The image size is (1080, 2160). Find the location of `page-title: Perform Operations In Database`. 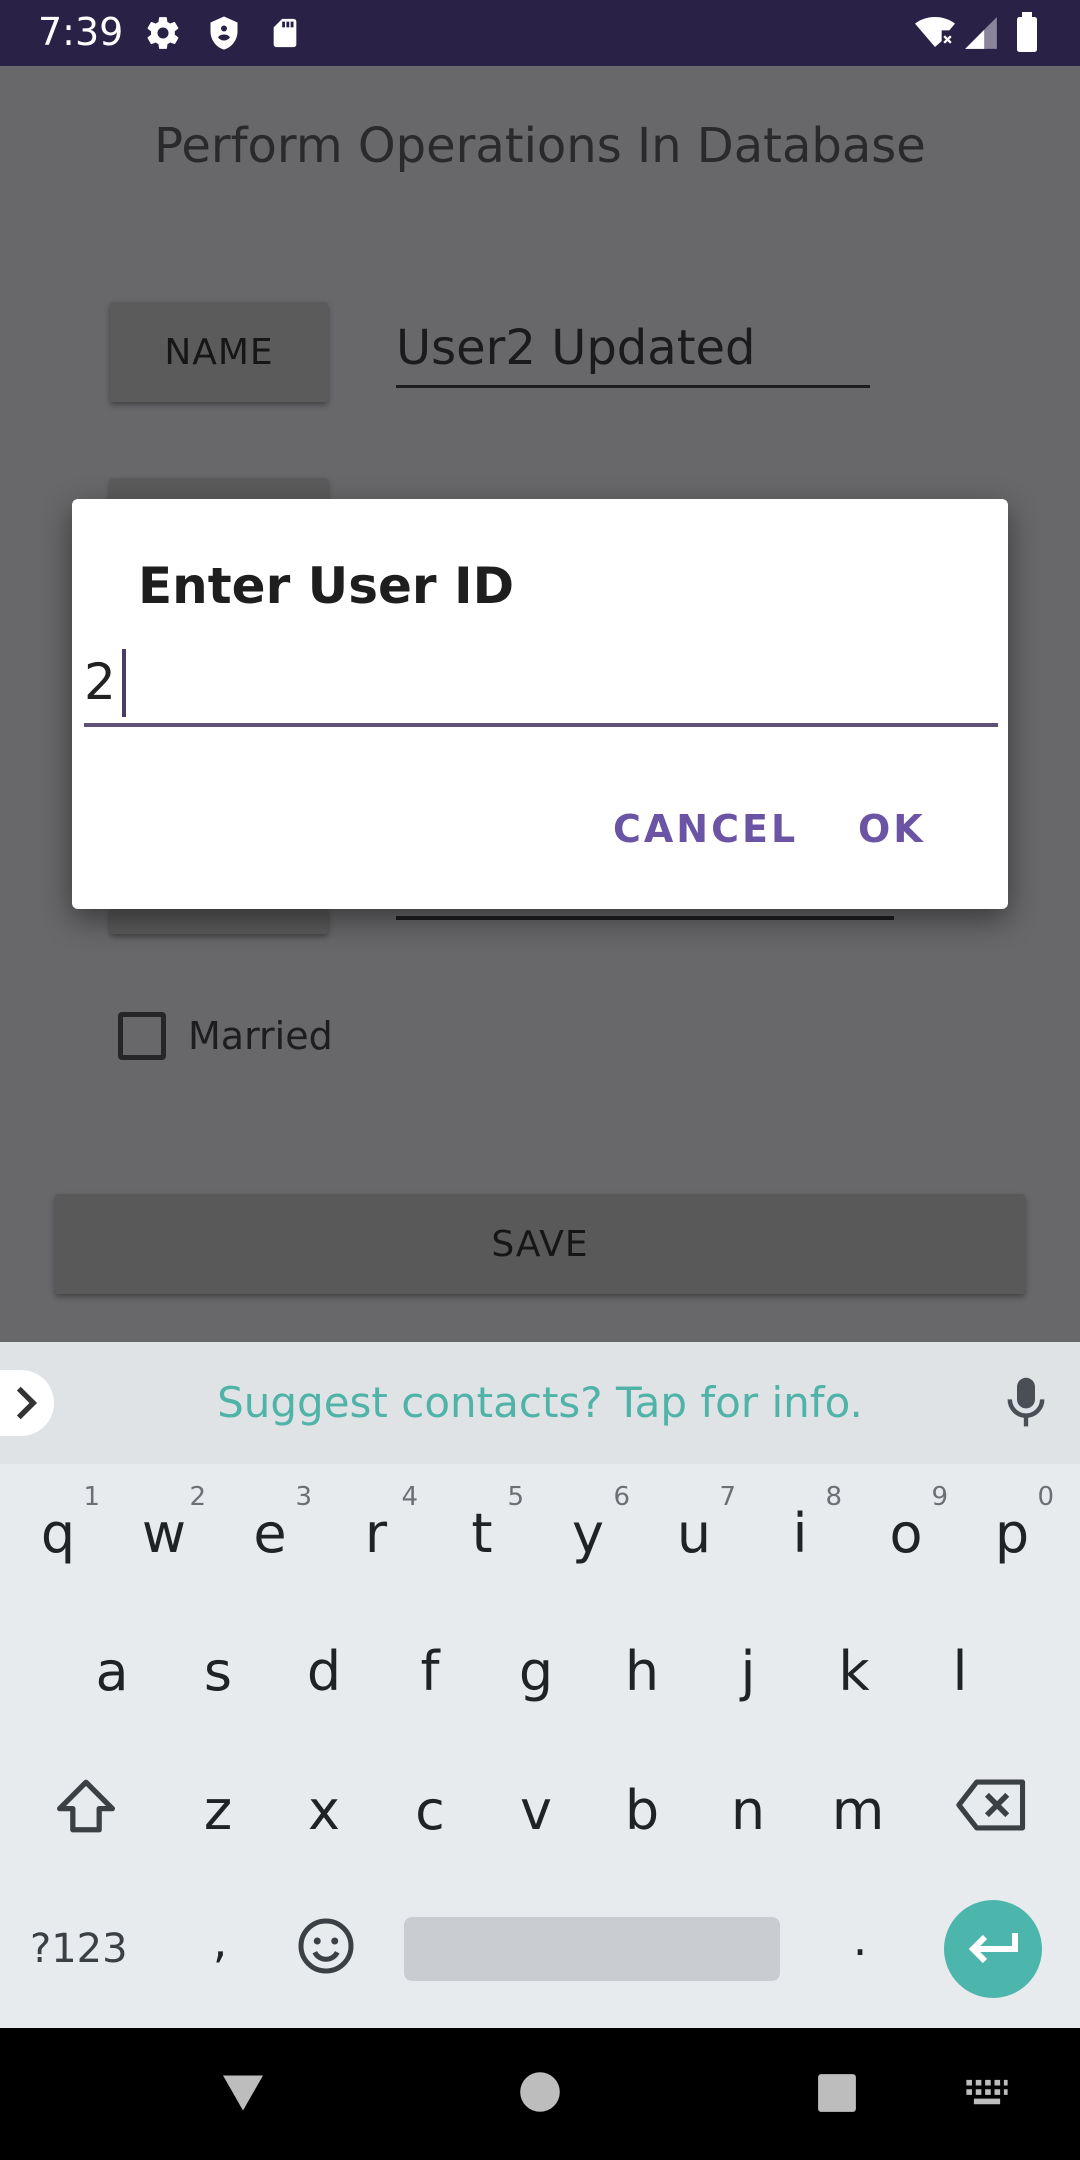

page-title: Perform Operations In Database is located at coordinates (540, 146).